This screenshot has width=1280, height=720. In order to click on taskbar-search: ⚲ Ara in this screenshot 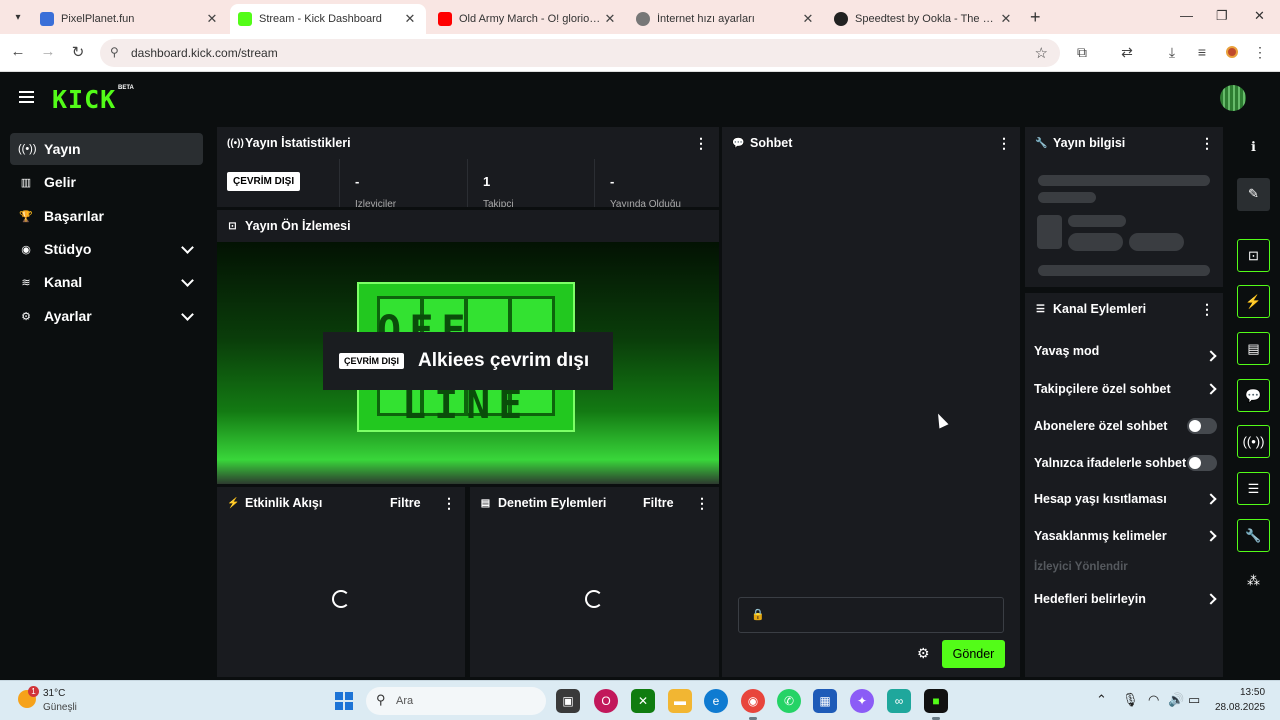, I will do `click(456, 701)`.